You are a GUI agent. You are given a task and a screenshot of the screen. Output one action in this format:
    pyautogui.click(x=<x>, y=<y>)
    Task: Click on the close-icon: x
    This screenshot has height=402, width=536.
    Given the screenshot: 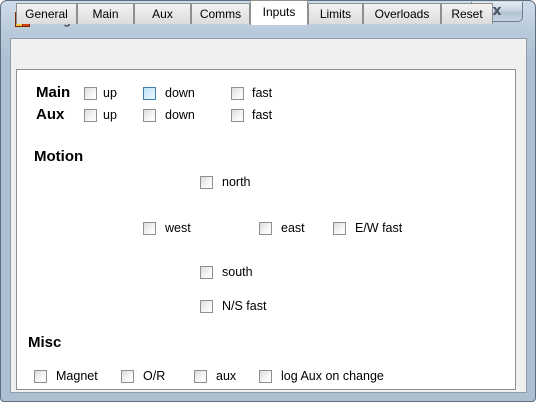 What is the action you would take?
    pyautogui.click(x=497, y=11)
    